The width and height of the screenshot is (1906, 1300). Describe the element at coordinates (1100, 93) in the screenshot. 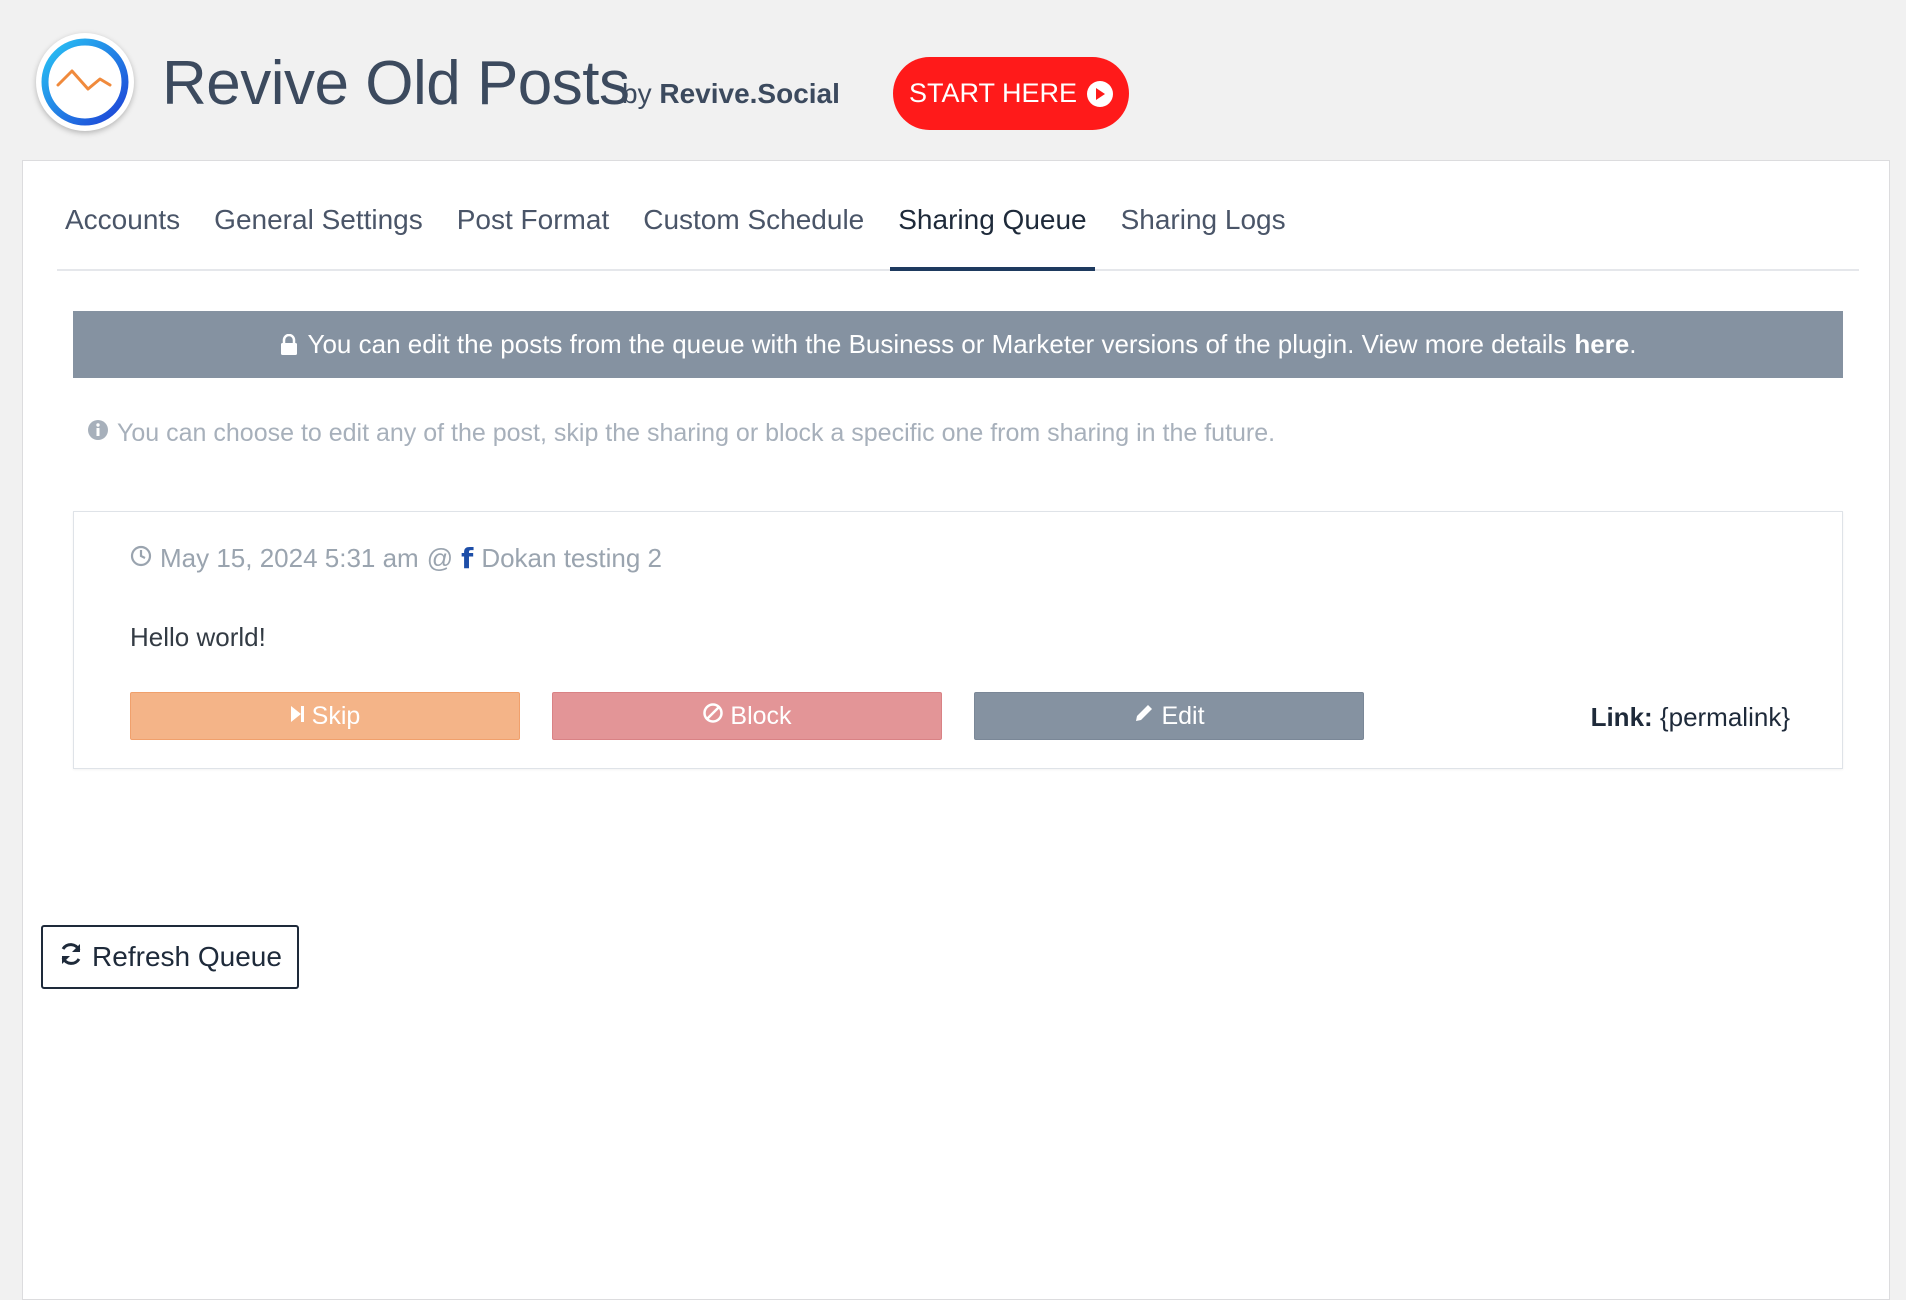

I see `play-circle-icon` at that location.